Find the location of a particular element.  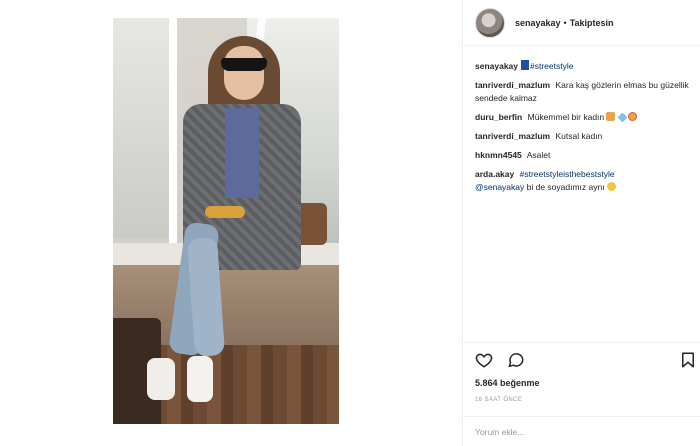

flag-icon is located at coordinates (525, 65).